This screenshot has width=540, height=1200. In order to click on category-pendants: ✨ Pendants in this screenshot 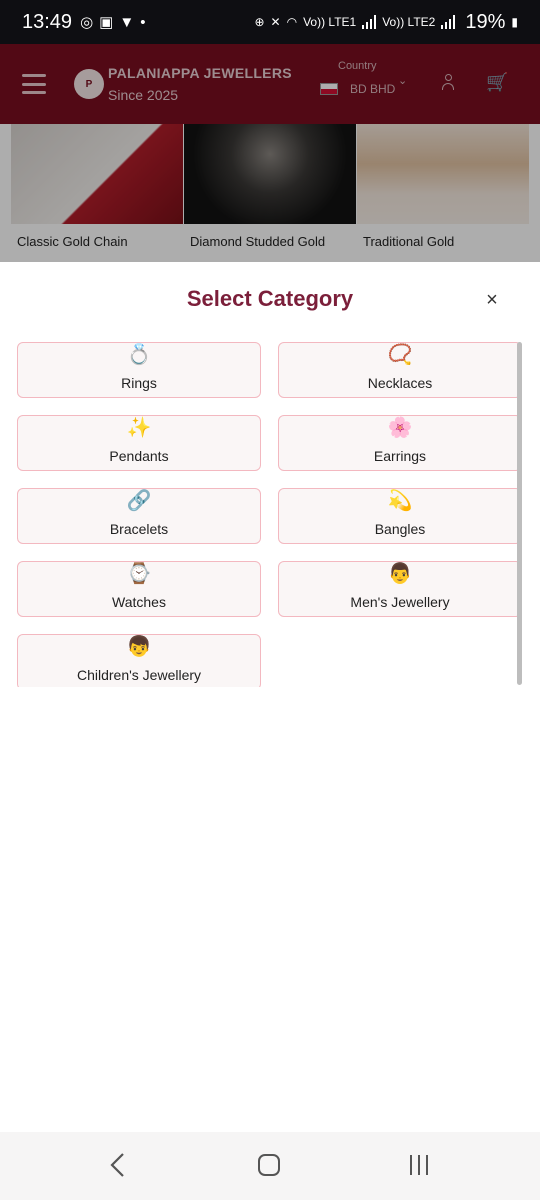, I will do `click(139, 443)`.